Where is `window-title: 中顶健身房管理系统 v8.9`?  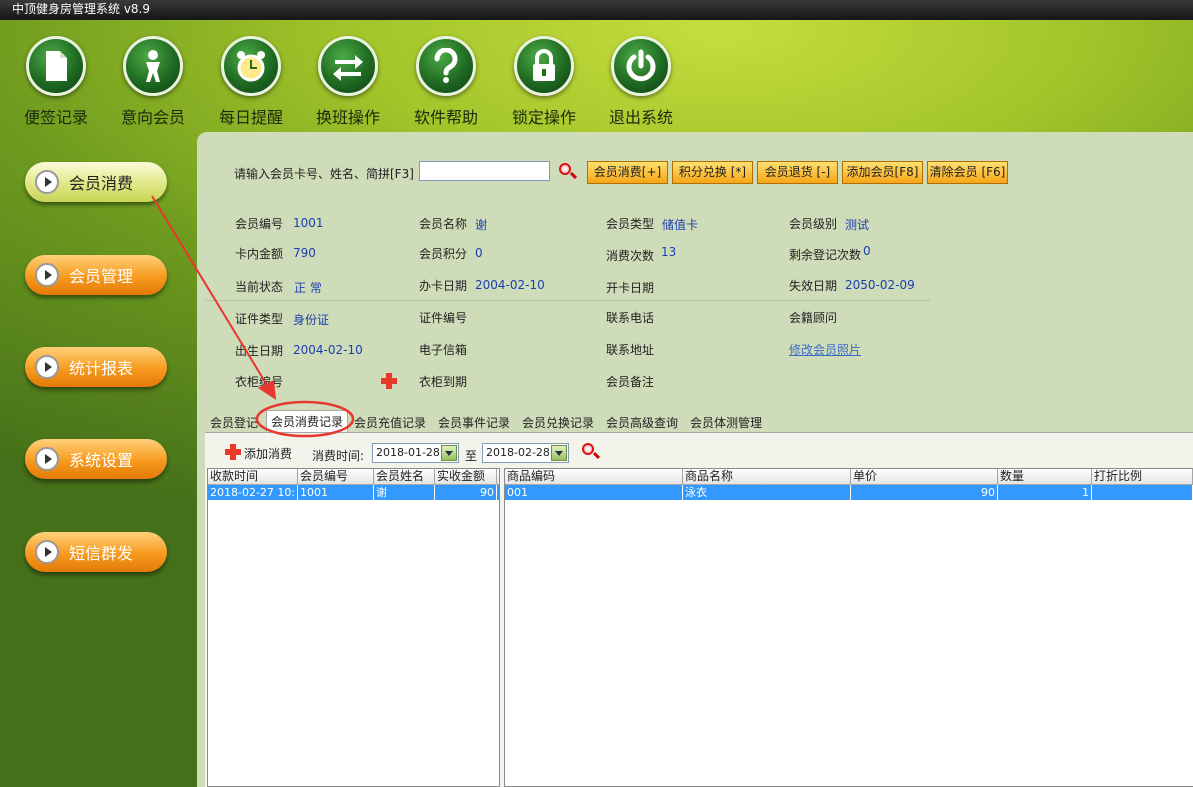 window-title: 中顶健身房管理系统 v8.9 is located at coordinates (596, 10).